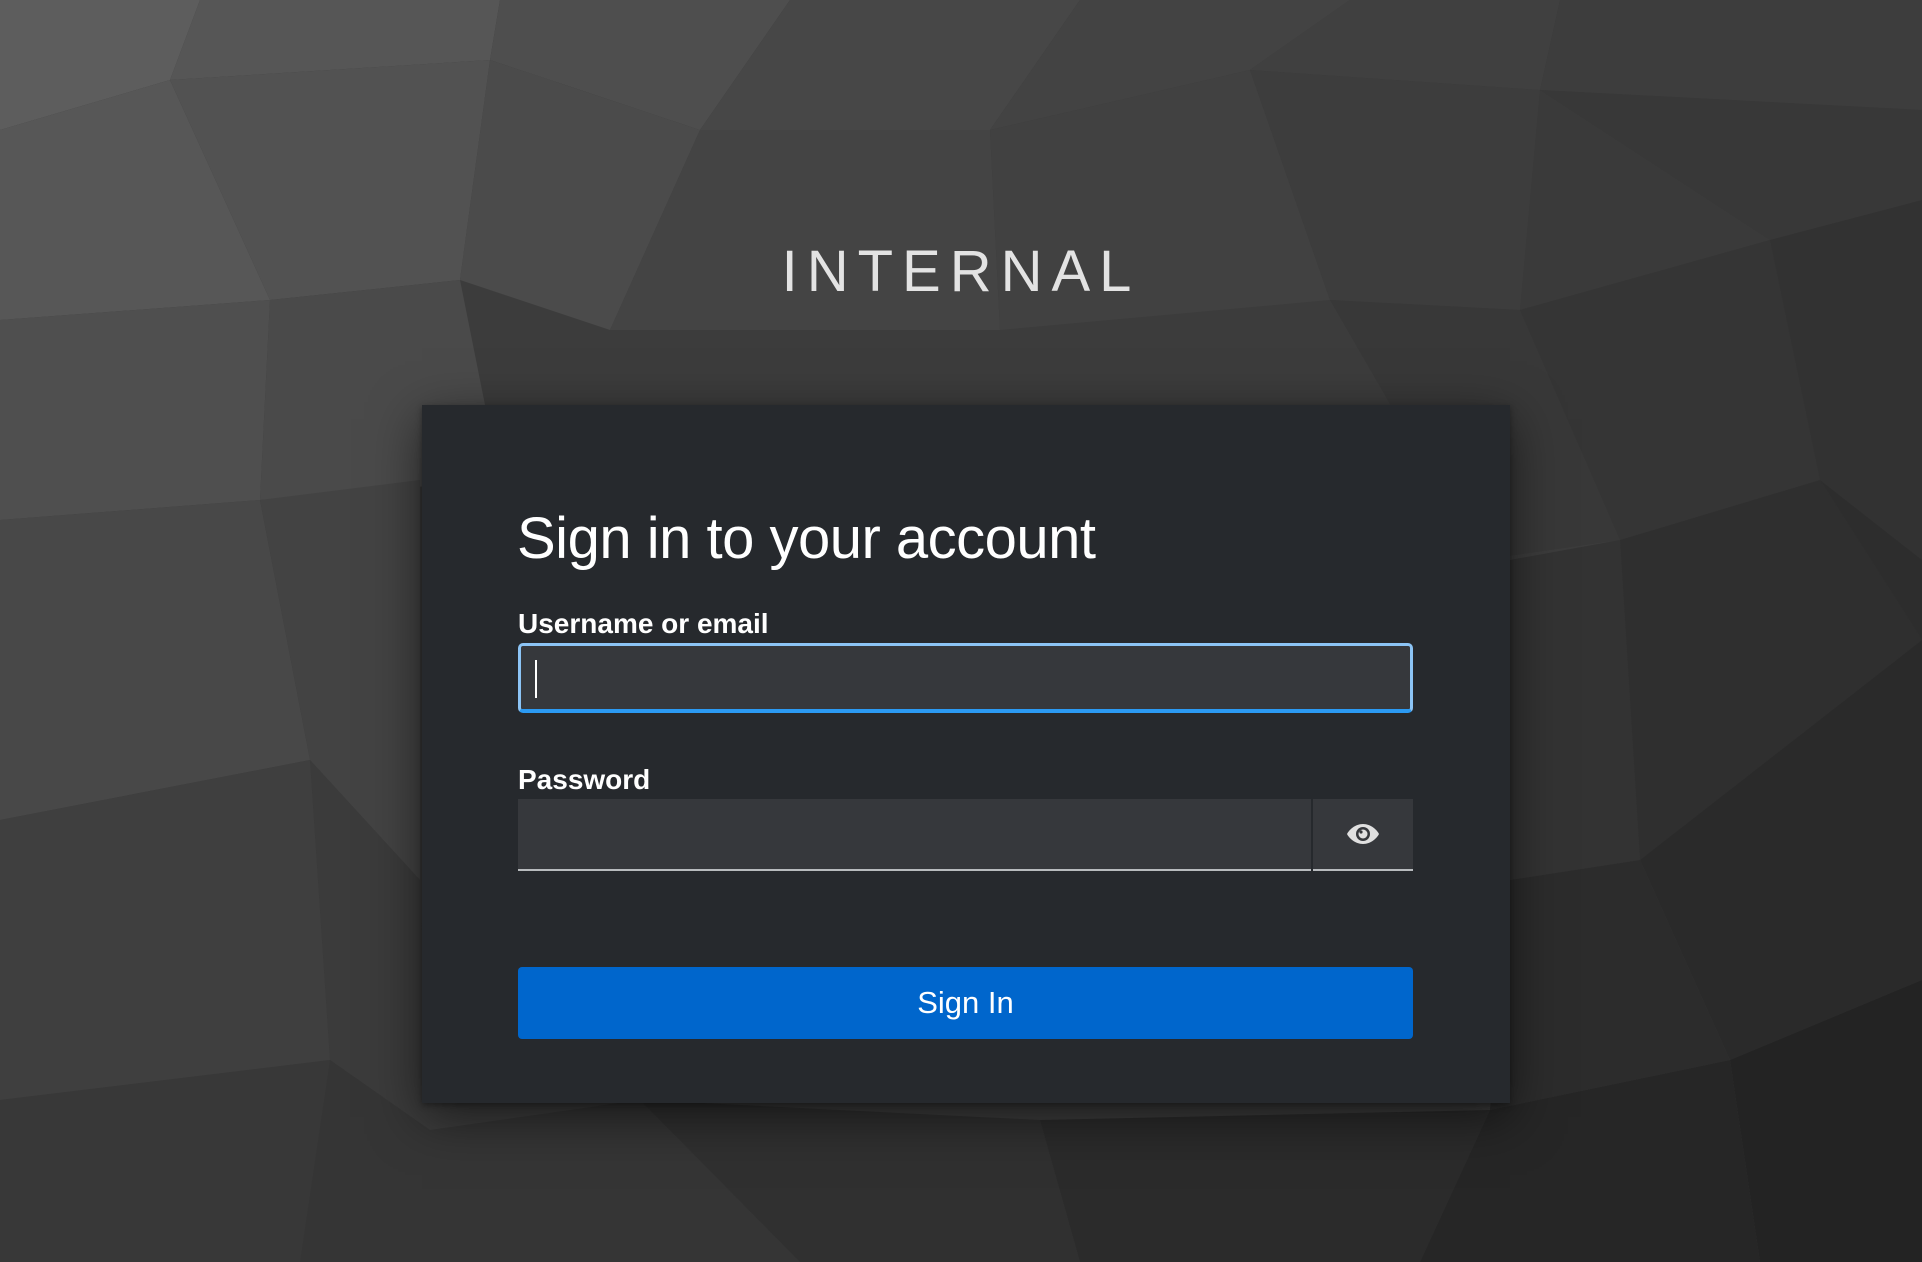  I want to click on password-label: Password, so click(584, 779).